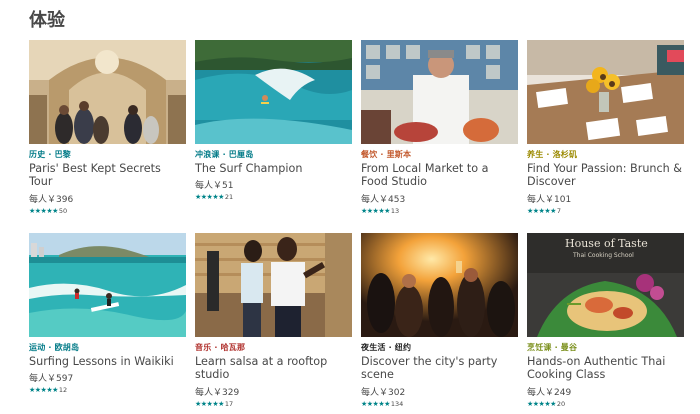 This screenshot has height=414, width=700. Describe the element at coordinates (397, 403) in the screenshot. I see `review-count: 134` at that location.